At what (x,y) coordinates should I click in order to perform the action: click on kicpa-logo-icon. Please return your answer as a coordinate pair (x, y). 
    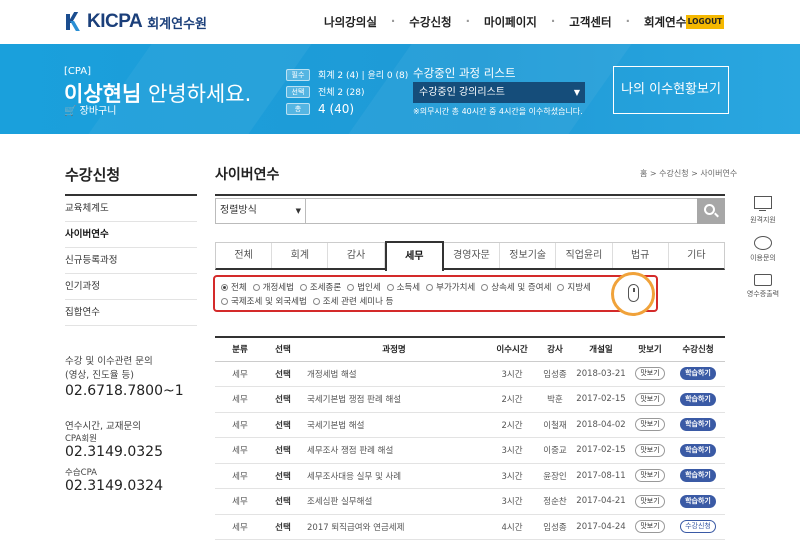
    Looking at the image, I should click on (75, 22).